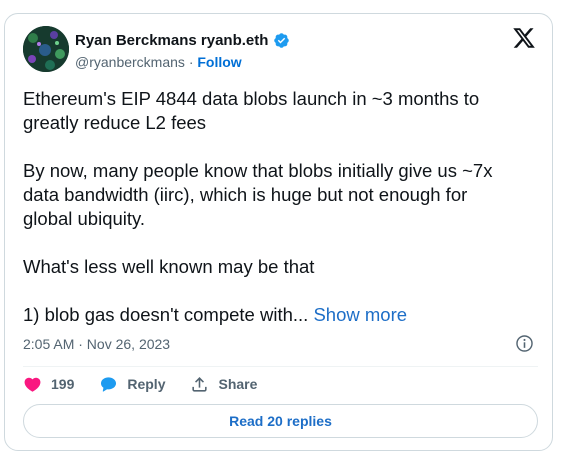  I want to click on like-button: 199, so click(48, 384).